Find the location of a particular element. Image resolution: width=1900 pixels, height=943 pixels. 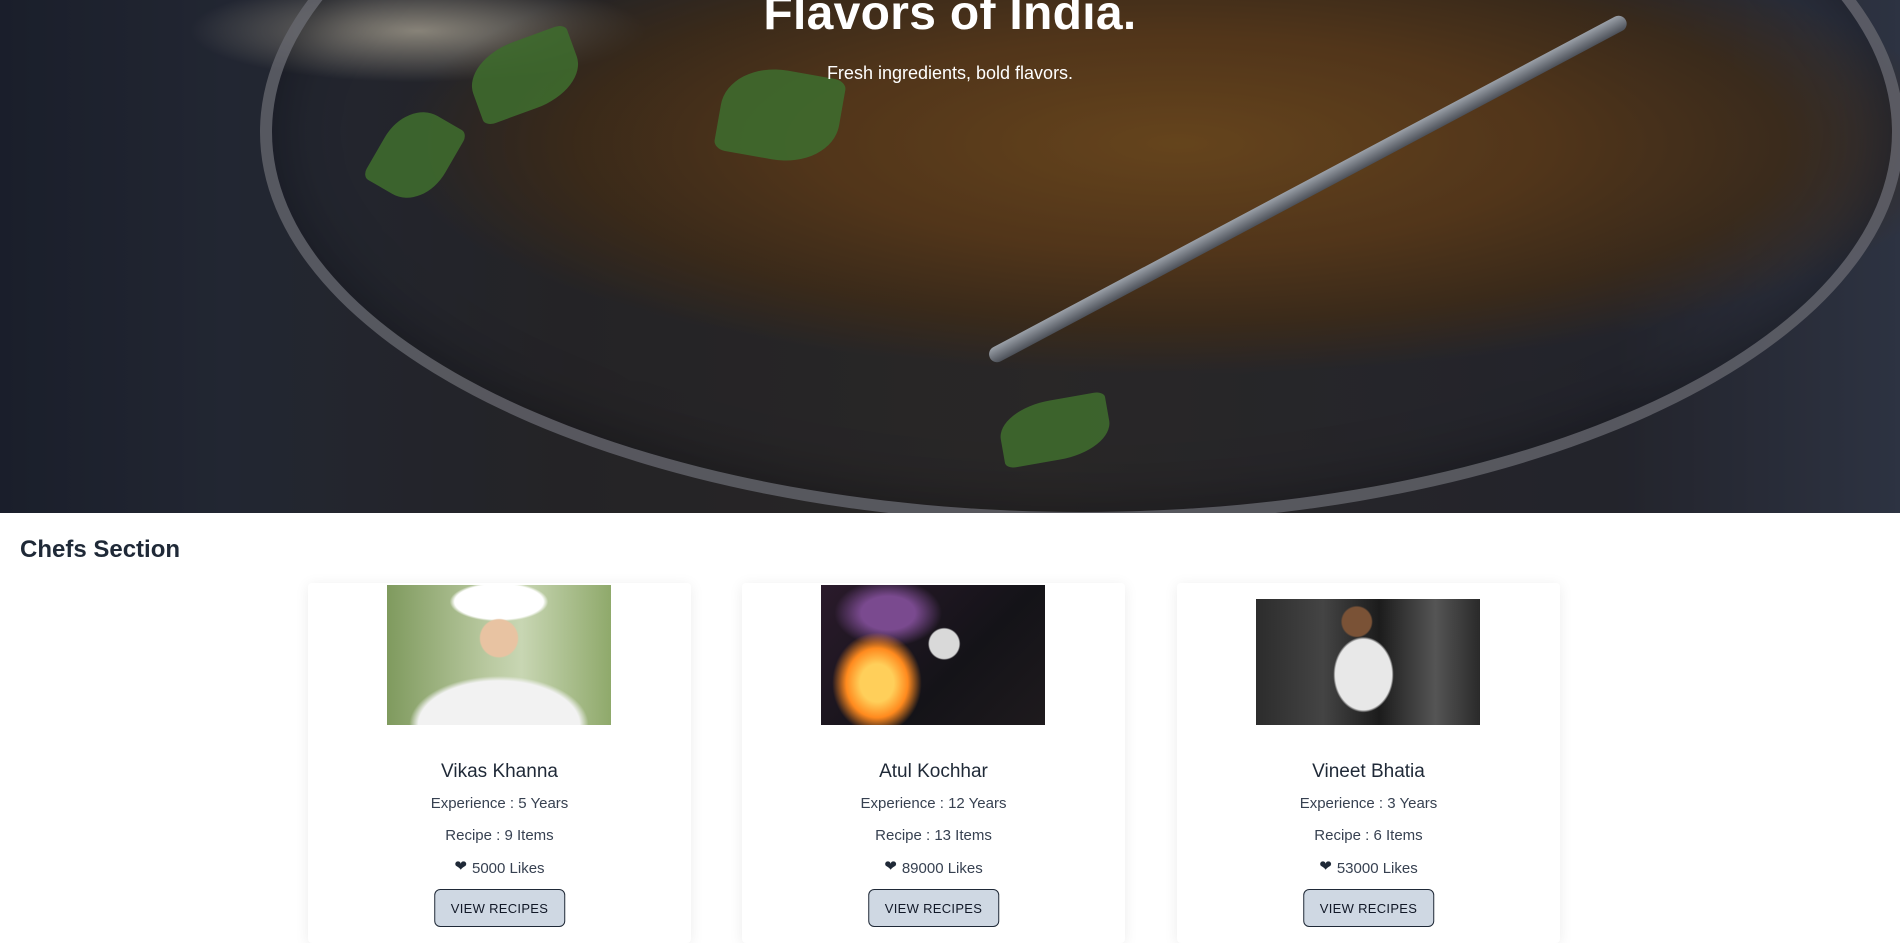

chef-experience: Experience : 5 Years is located at coordinates (499, 803).